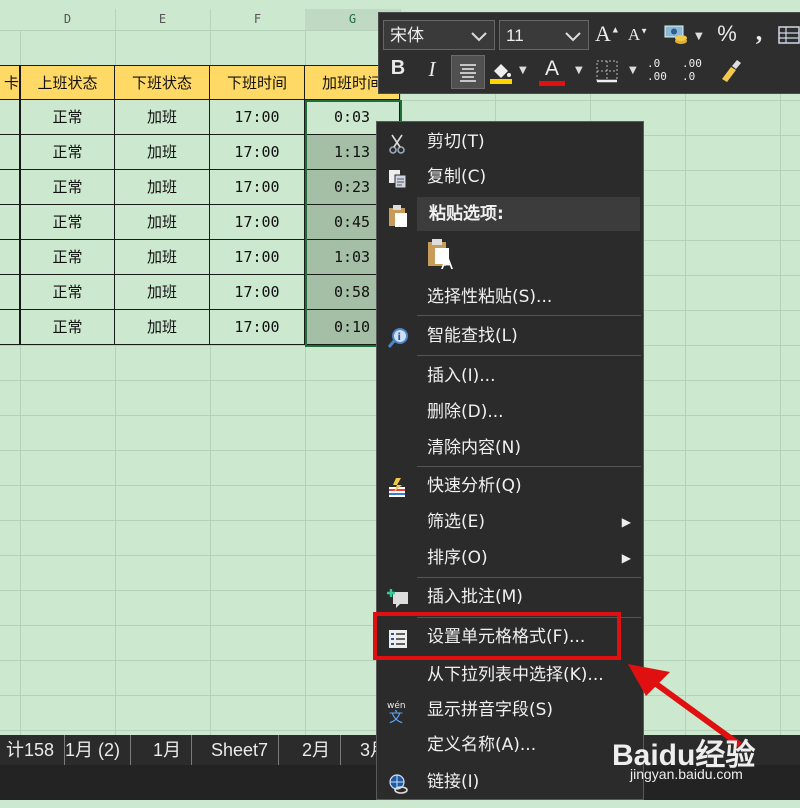  I want to click on italic-button: I, so click(432, 69).